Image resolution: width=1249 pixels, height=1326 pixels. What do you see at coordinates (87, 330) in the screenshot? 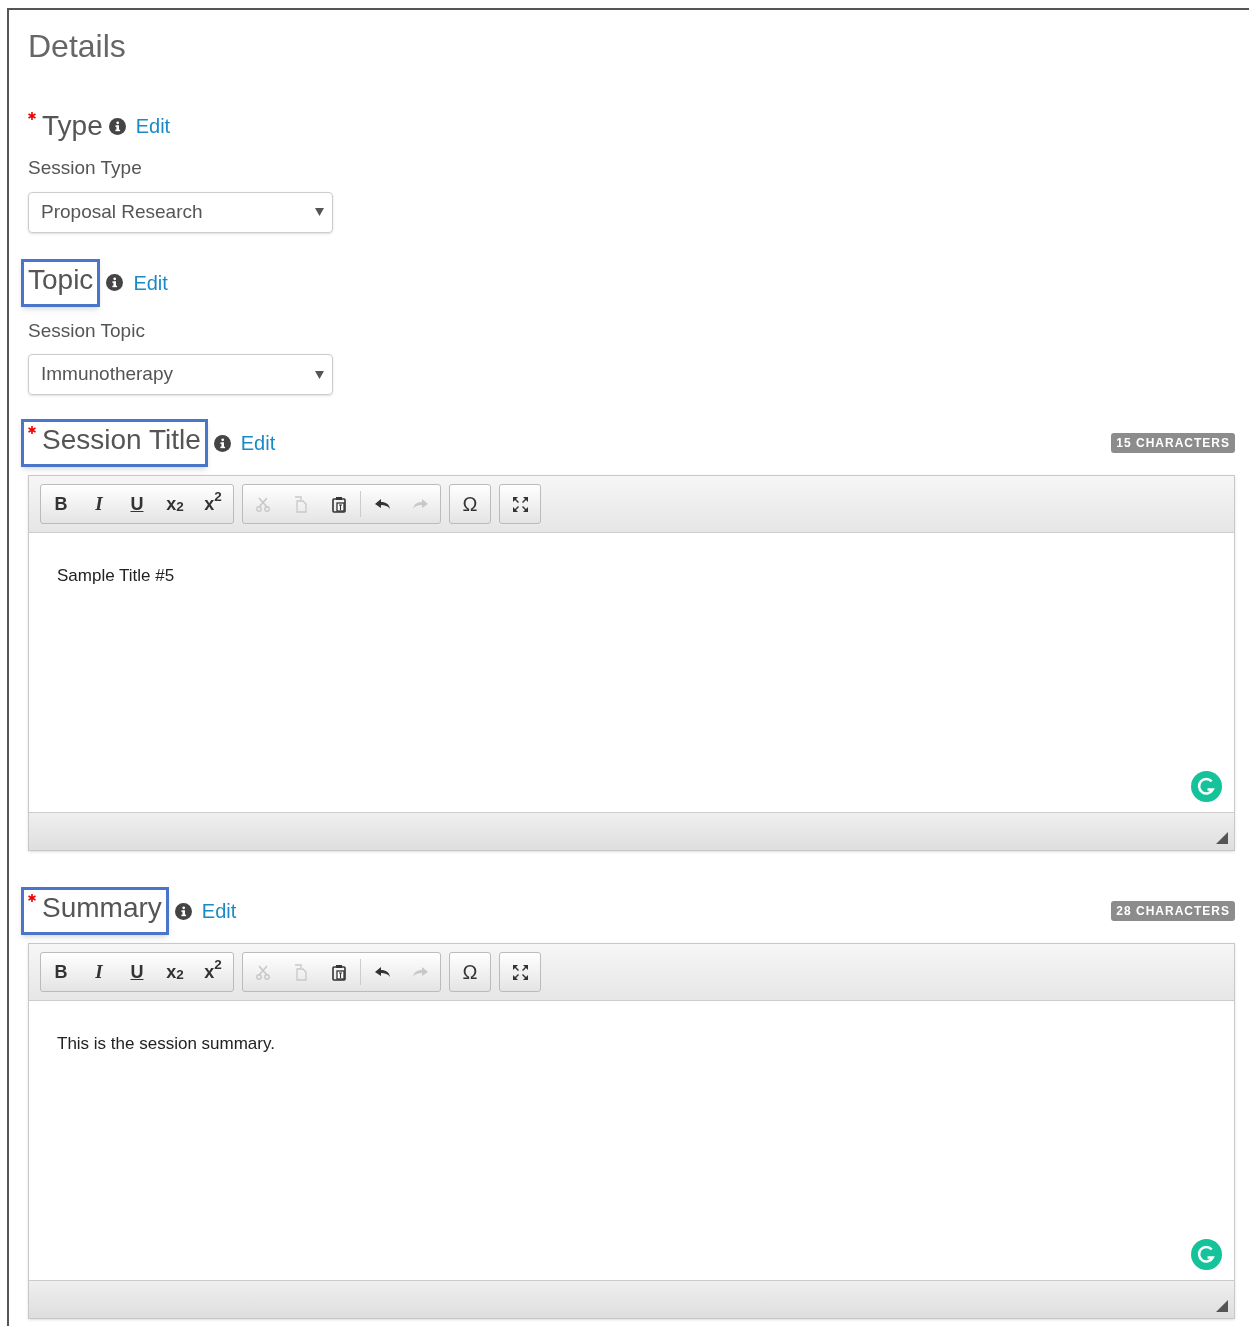
I see `field-label: Session Topic` at bounding box center [87, 330].